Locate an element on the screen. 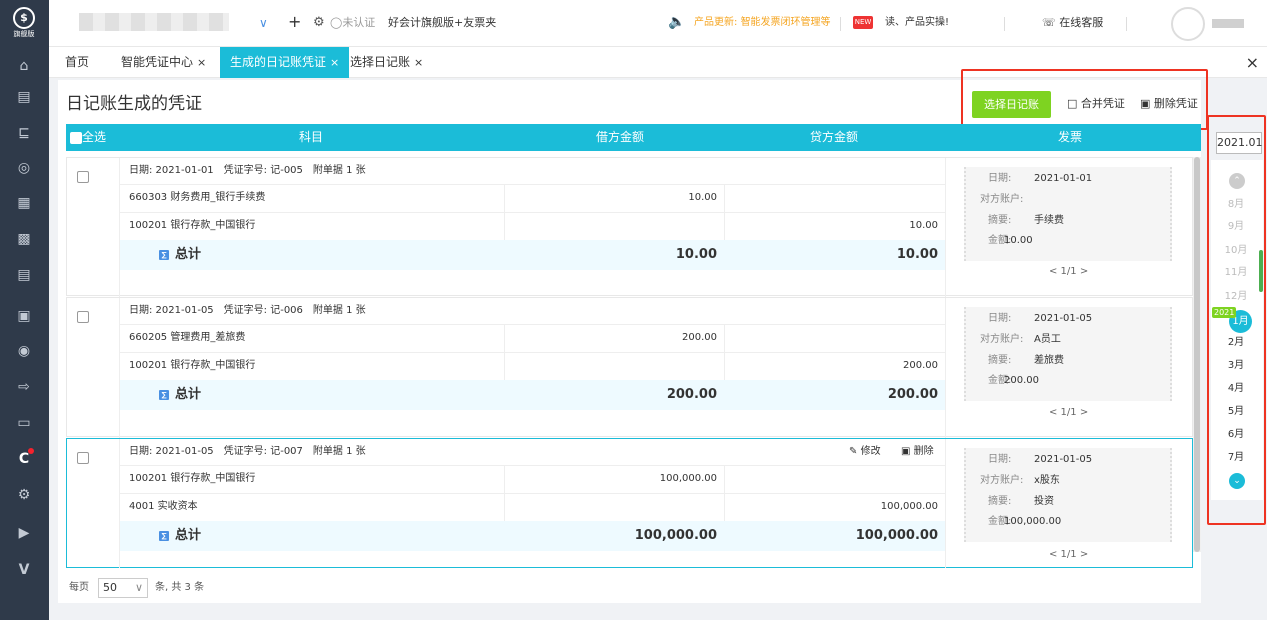 The image size is (1267, 620). user-name is located at coordinates (1228, 23).